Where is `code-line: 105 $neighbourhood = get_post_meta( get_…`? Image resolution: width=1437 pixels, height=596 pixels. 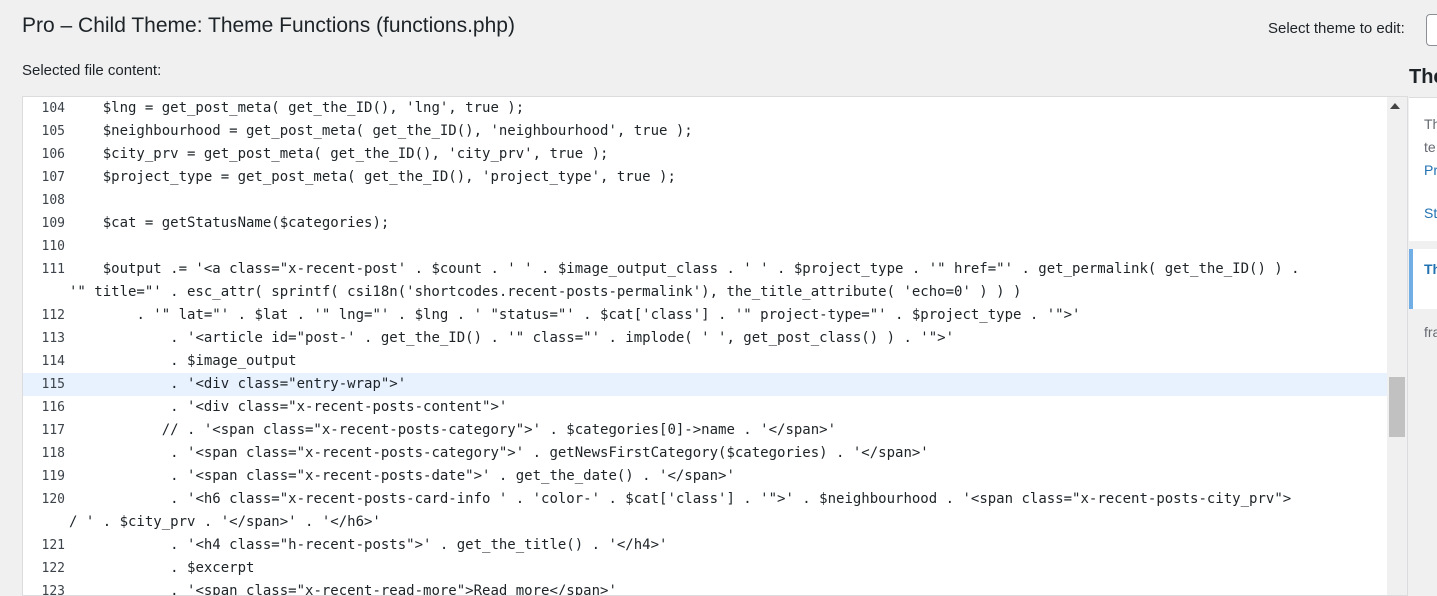 code-line: 105 $neighbourhood = get_post_meta( get_… is located at coordinates (705, 131).